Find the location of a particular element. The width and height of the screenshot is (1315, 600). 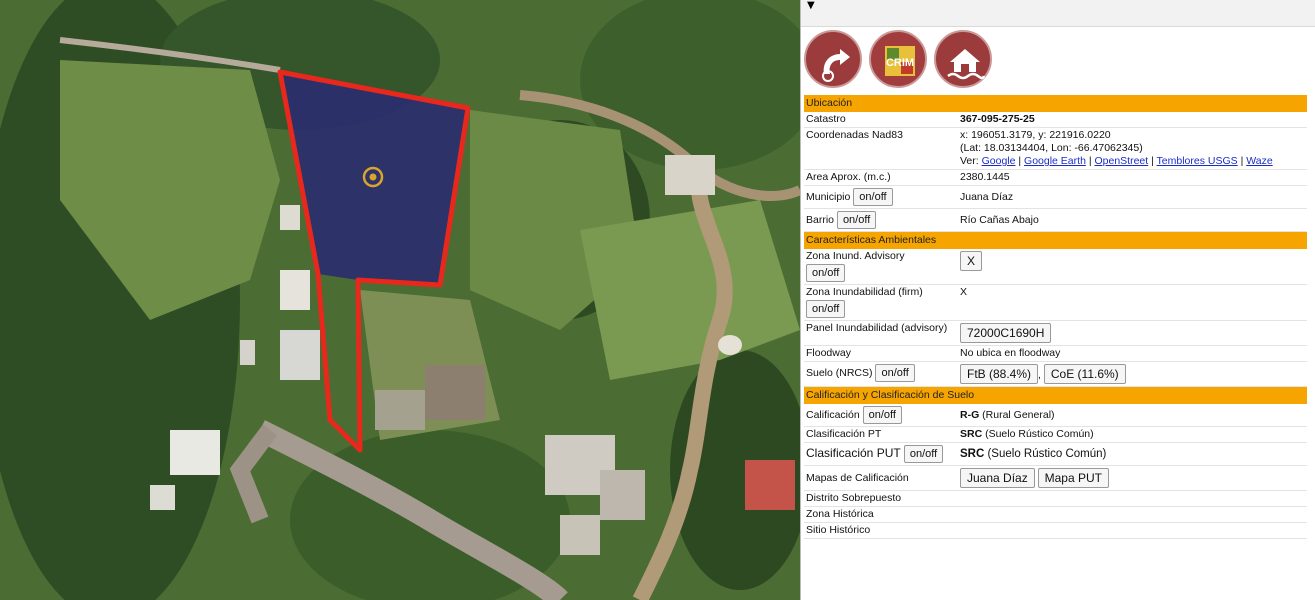

barrio-onoff-button: on/off is located at coordinates (856, 220).